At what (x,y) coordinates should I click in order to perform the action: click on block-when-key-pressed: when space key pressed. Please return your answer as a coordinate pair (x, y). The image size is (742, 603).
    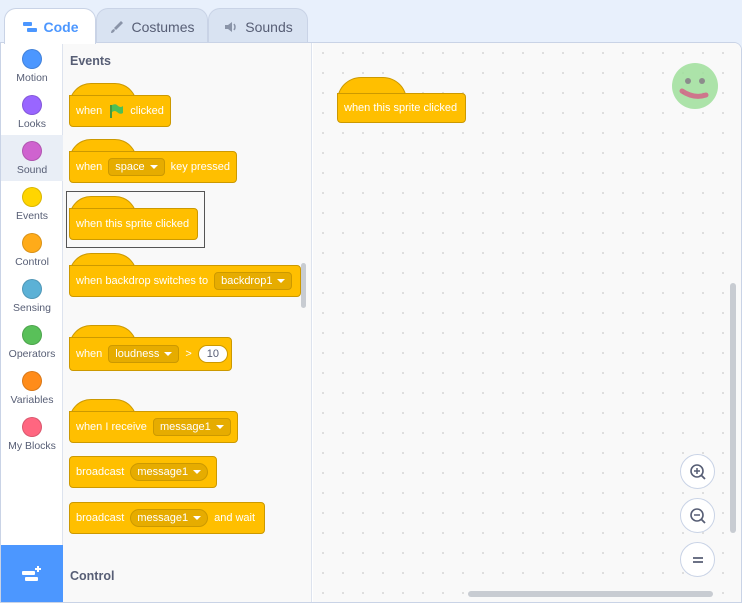
    Looking at the image, I should click on (153, 167).